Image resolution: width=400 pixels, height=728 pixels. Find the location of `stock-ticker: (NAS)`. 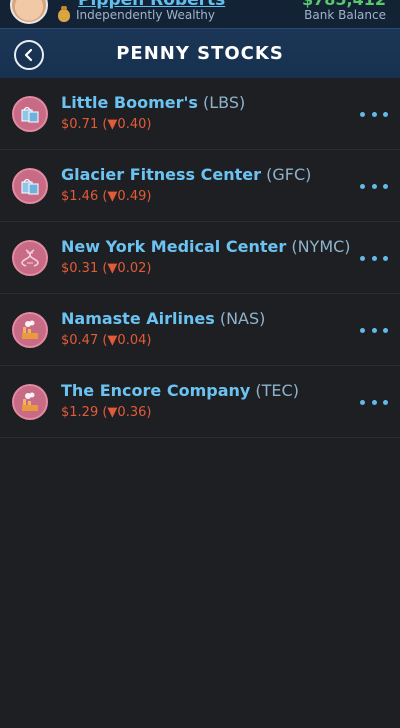

stock-ticker: (NAS) is located at coordinates (242, 318).